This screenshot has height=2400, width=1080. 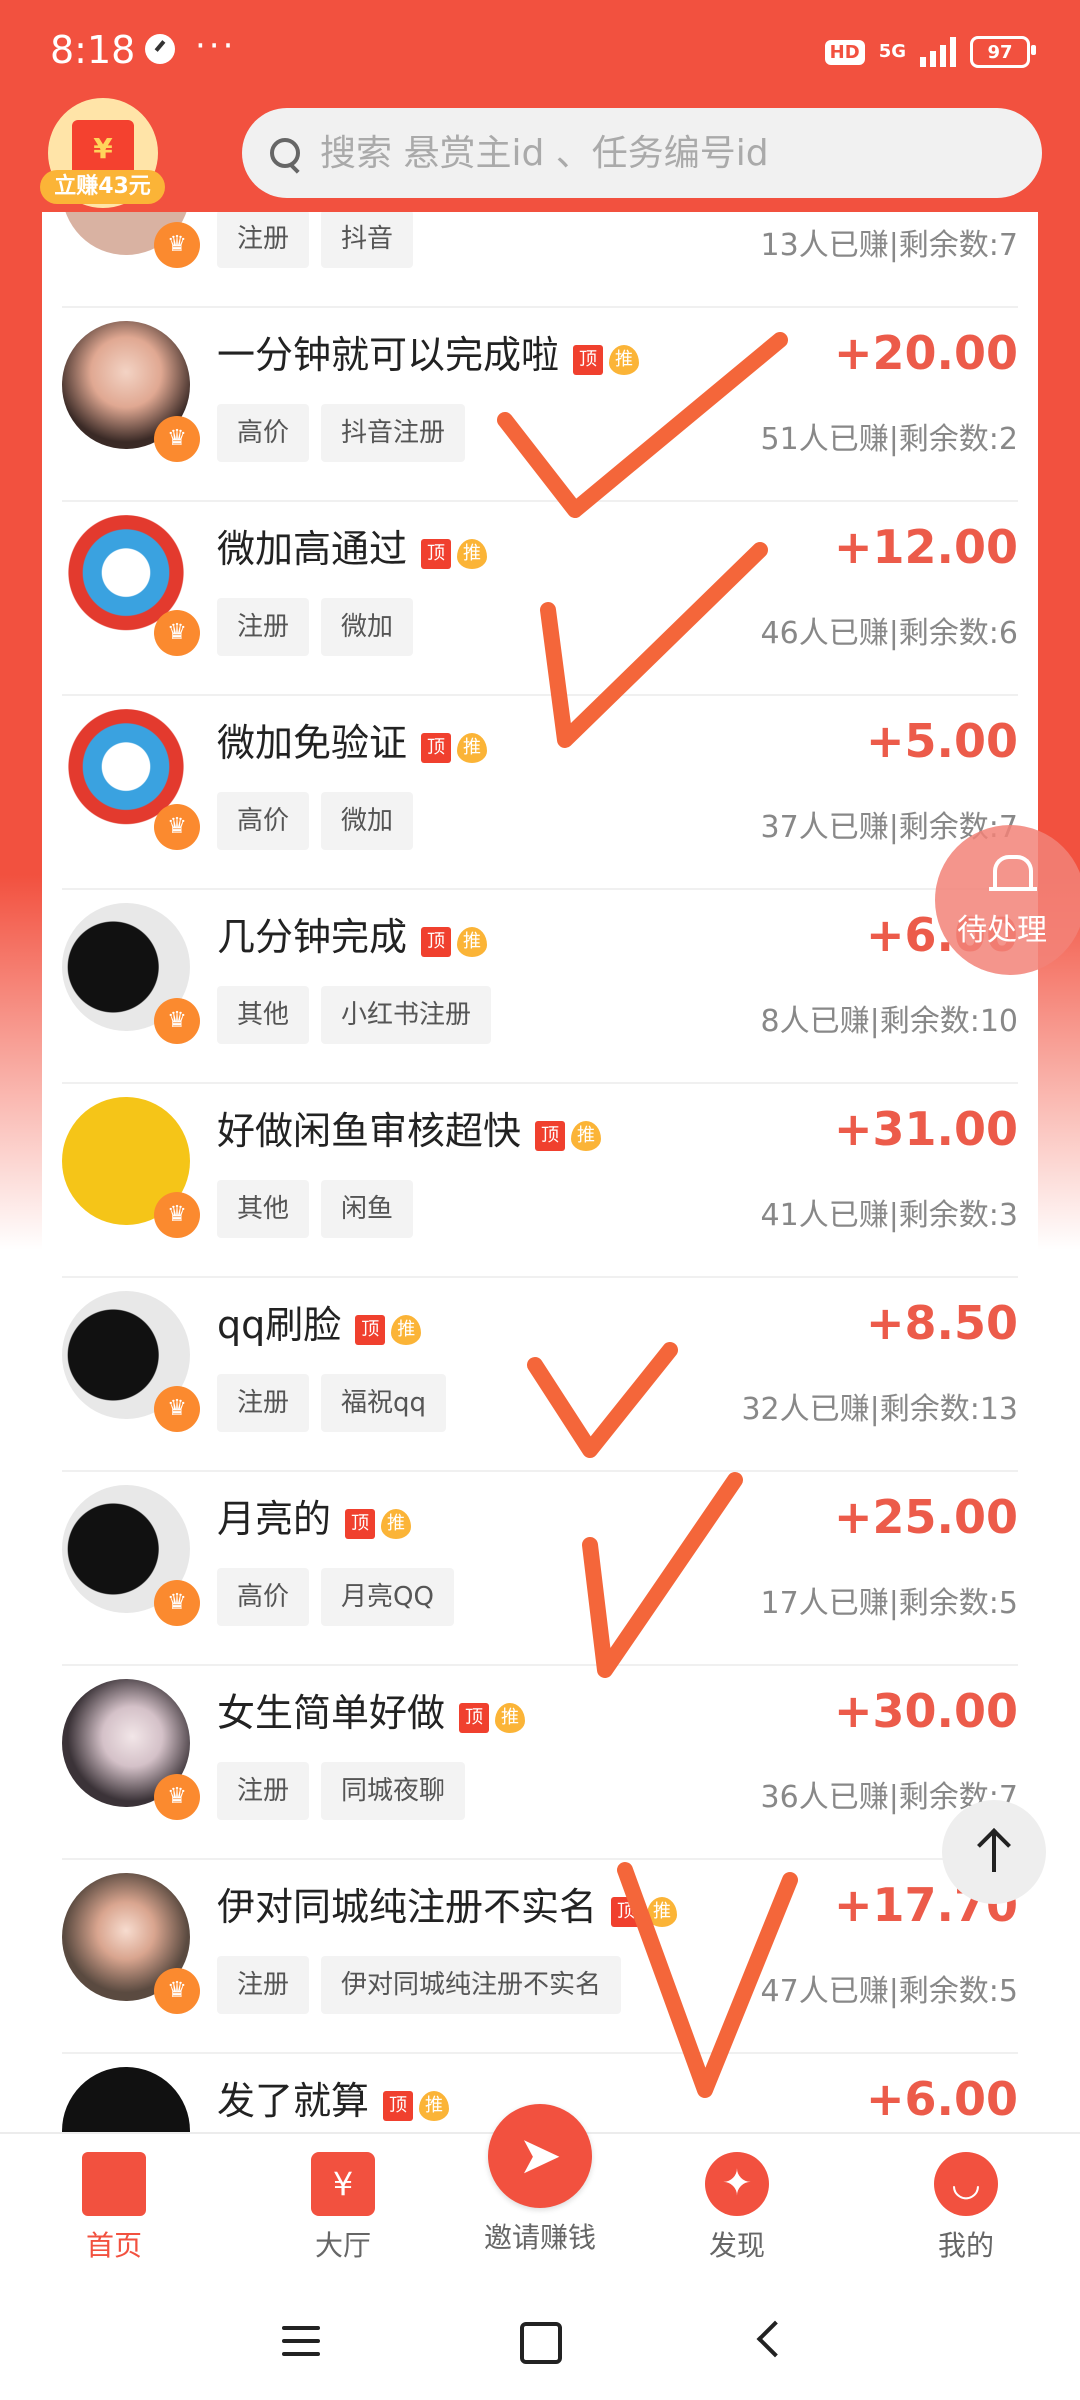 I want to click on network-type-label: 5G, so click(x=892, y=51).